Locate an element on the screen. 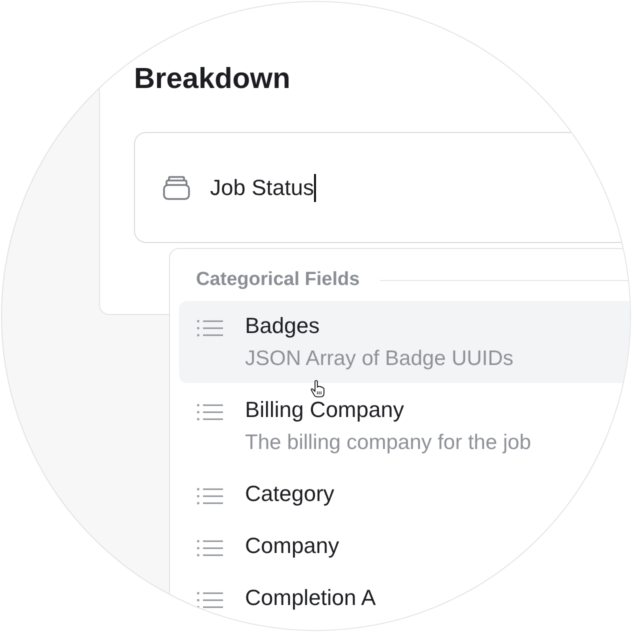  card-title: Breakdown is located at coordinates (213, 79).